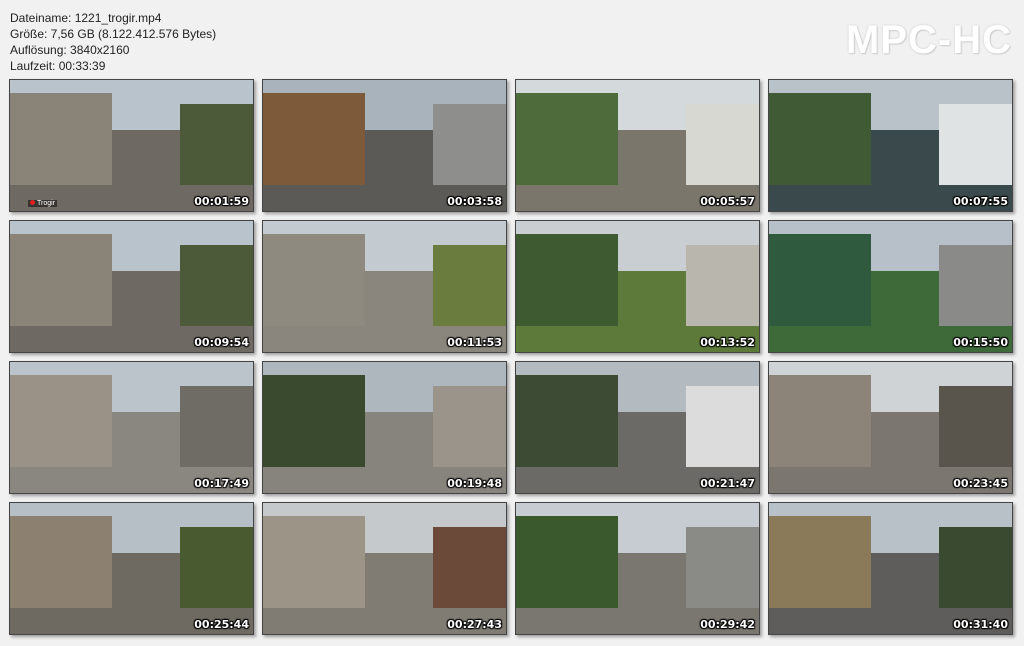  What do you see at coordinates (58, 66) in the screenshot?
I see `duration-text: Laufzeit: 00:33:39` at bounding box center [58, 66].